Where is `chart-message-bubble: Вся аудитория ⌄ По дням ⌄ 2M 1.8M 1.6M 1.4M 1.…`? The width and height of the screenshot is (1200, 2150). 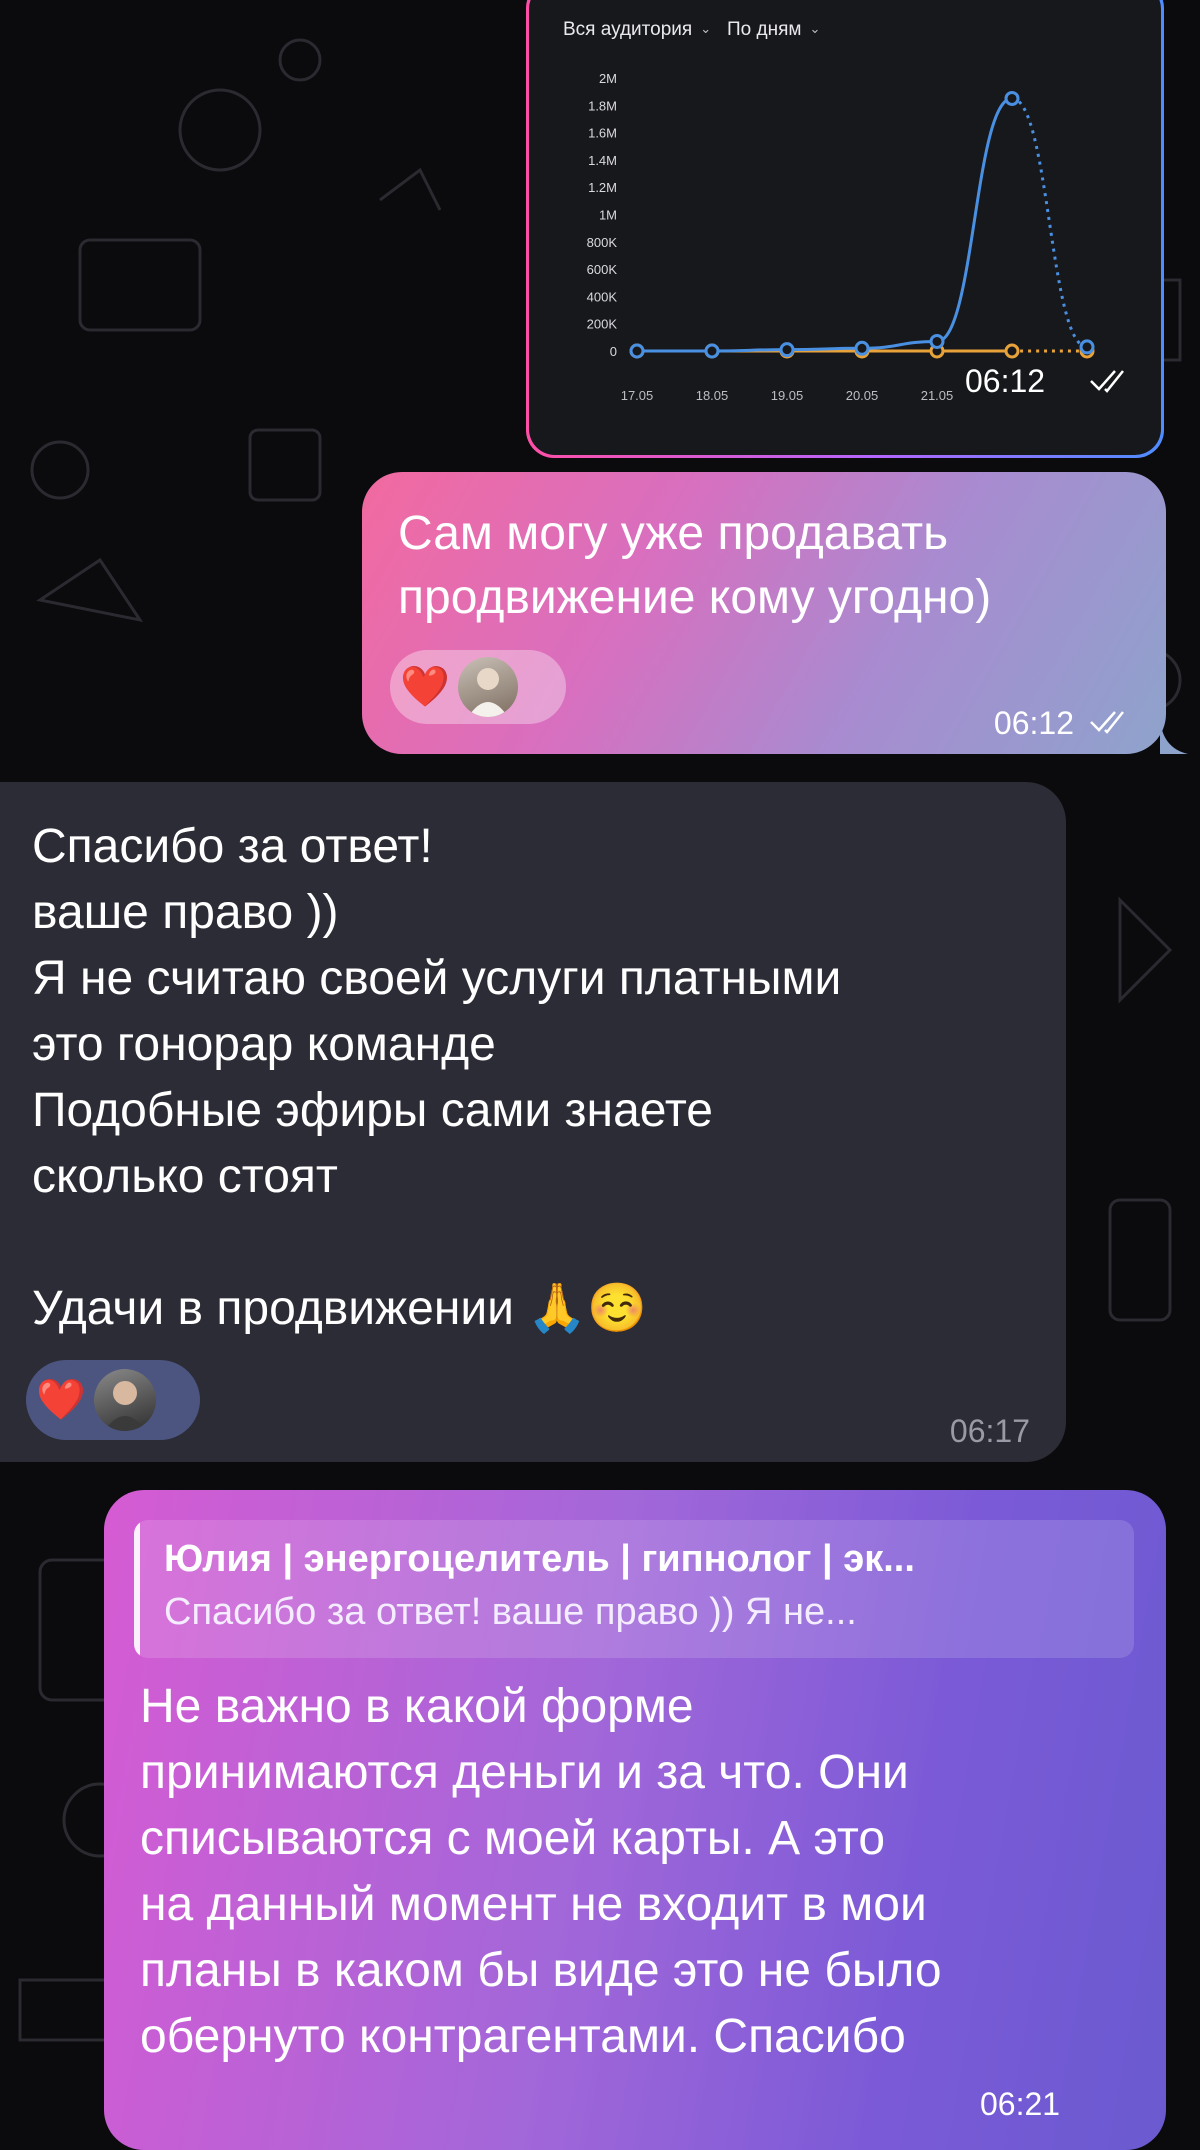
chart-message-bubble: Вся аудитория ⌄ По дням ⌄ 2M 1.8M 1.6M 1.4M 1.… is located at coordinates (845, 229).